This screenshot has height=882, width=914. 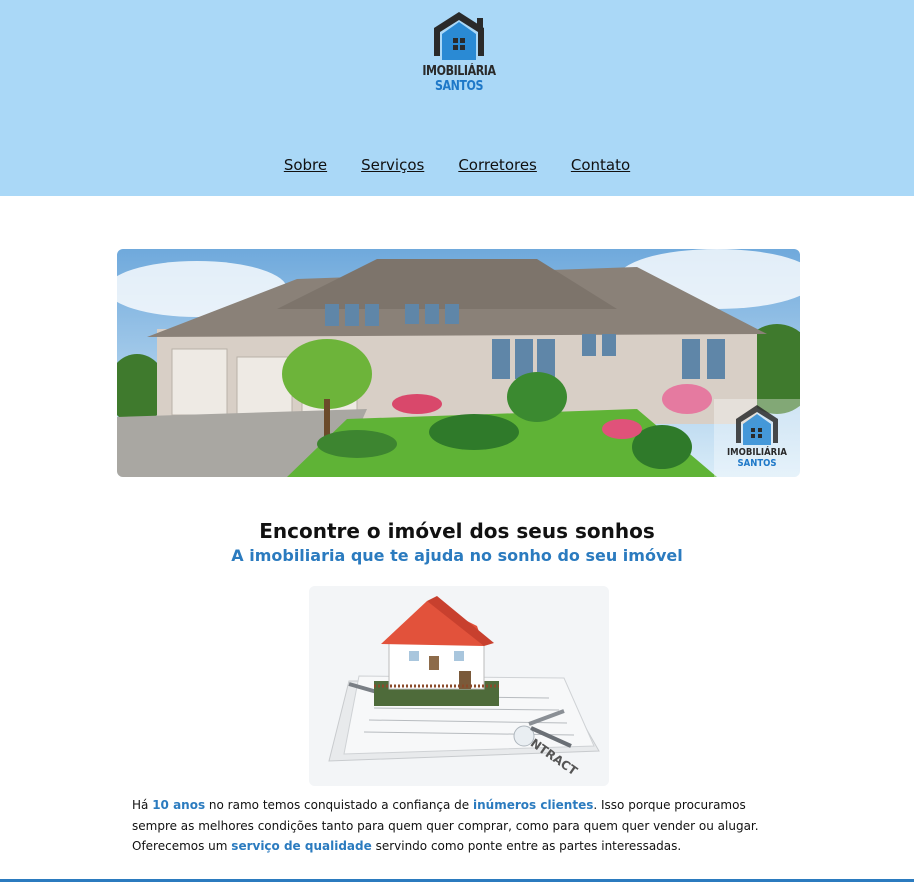 What do you see at coordinates (459, 71) in the screenshot?
I see `brand-name-line1: IMOBILIÁRIA` at bounding box center [459, 71].